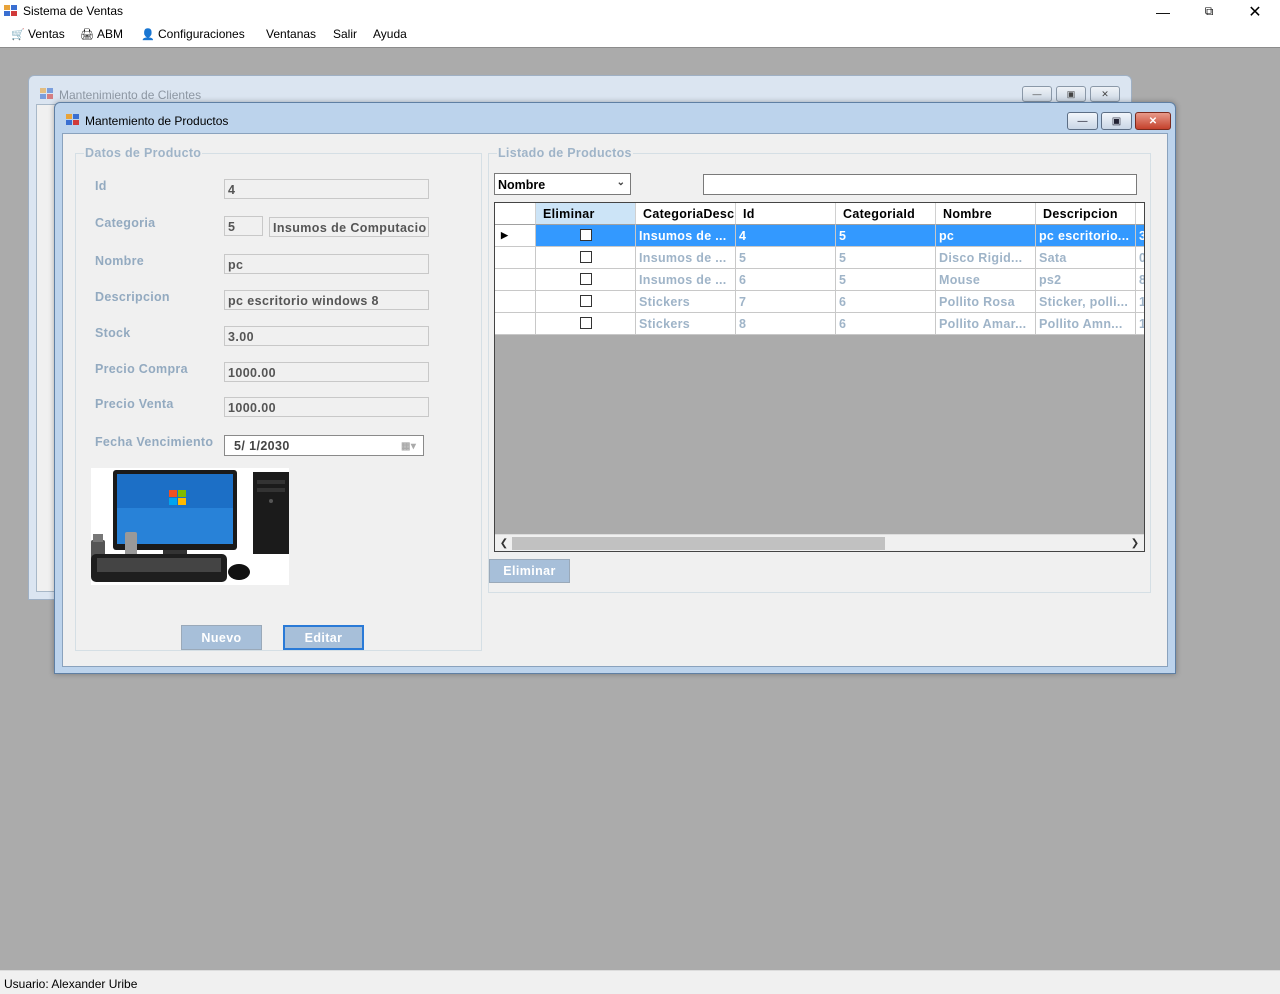 This screenshot has height=994, width=1280. Describe the element at coordinates (201, 34) in the screenshot. I see `menu-configuraciones-label: Configuraciones` at that location.